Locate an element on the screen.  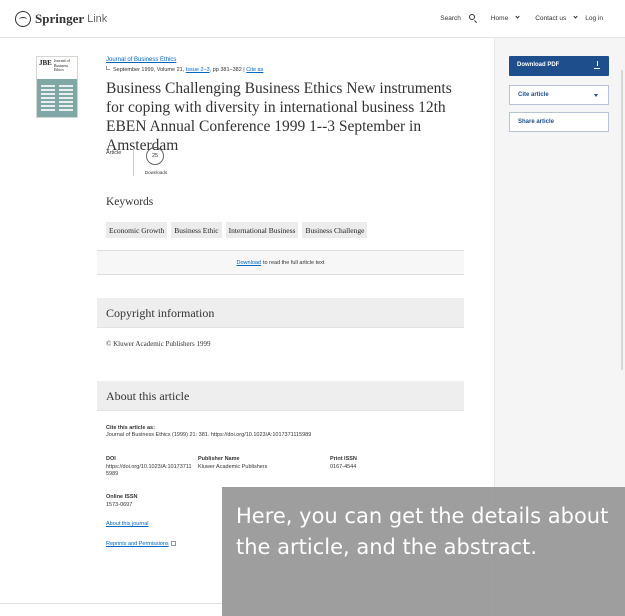
reprints-permissions-link: Reprints and Permissions is located at coordinates (141, 543).